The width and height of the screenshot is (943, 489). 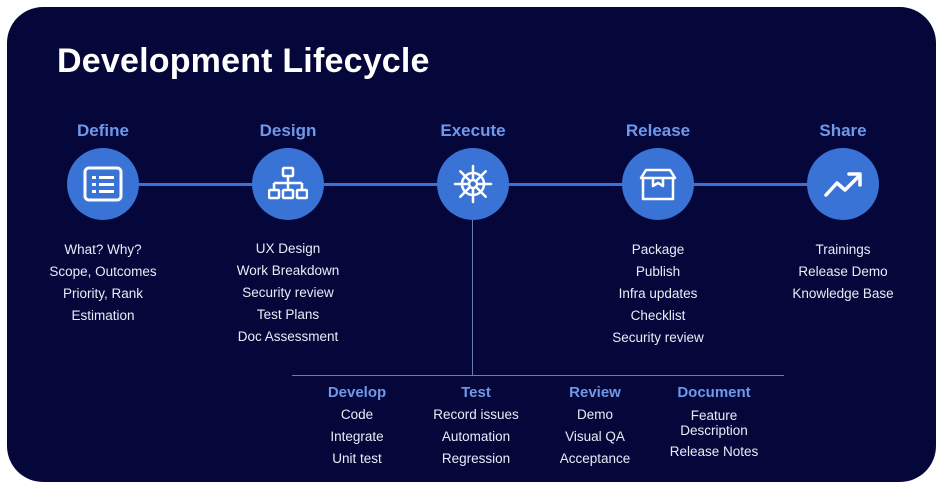 What do you see at coordinates (473, 130) in the screenshot?
I see `stage-title: Execute` at bounding box center [473, 130].